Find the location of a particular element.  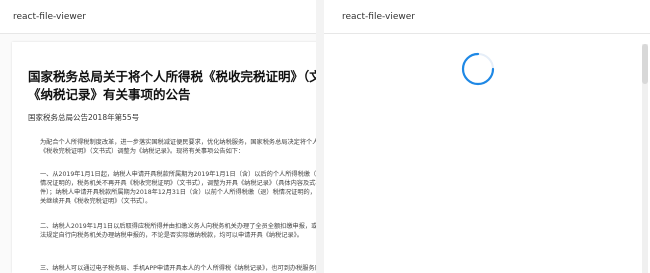

document-title: 国家税务总局关于将个人所得税《税收完税证明》（文书式 《纳税记录》有关事项的公告 is located at coordinates (172, 86).